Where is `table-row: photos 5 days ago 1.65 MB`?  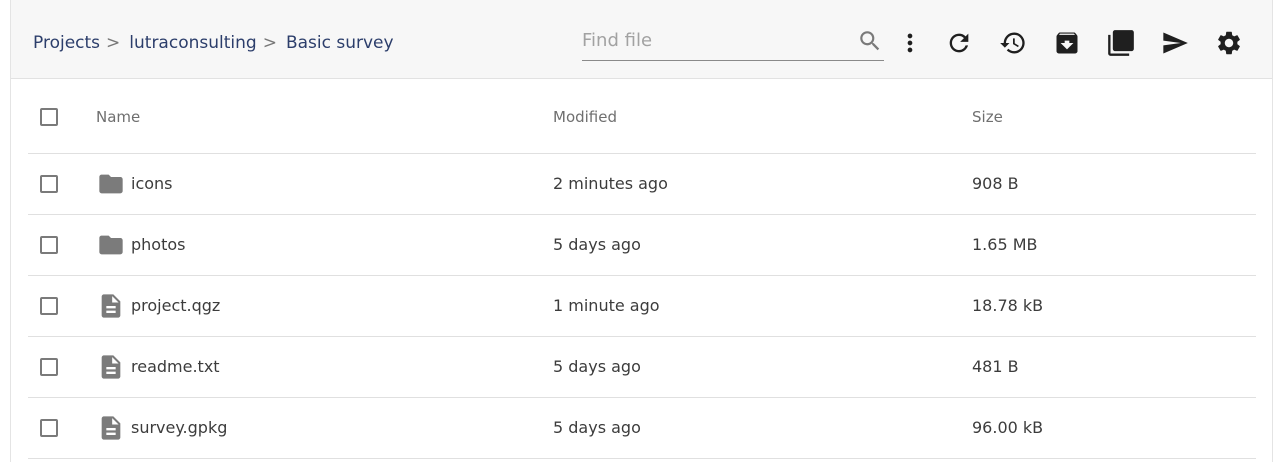 table-row: photos 5 days ago 1.65 MB is located at coordinates (642, 245).